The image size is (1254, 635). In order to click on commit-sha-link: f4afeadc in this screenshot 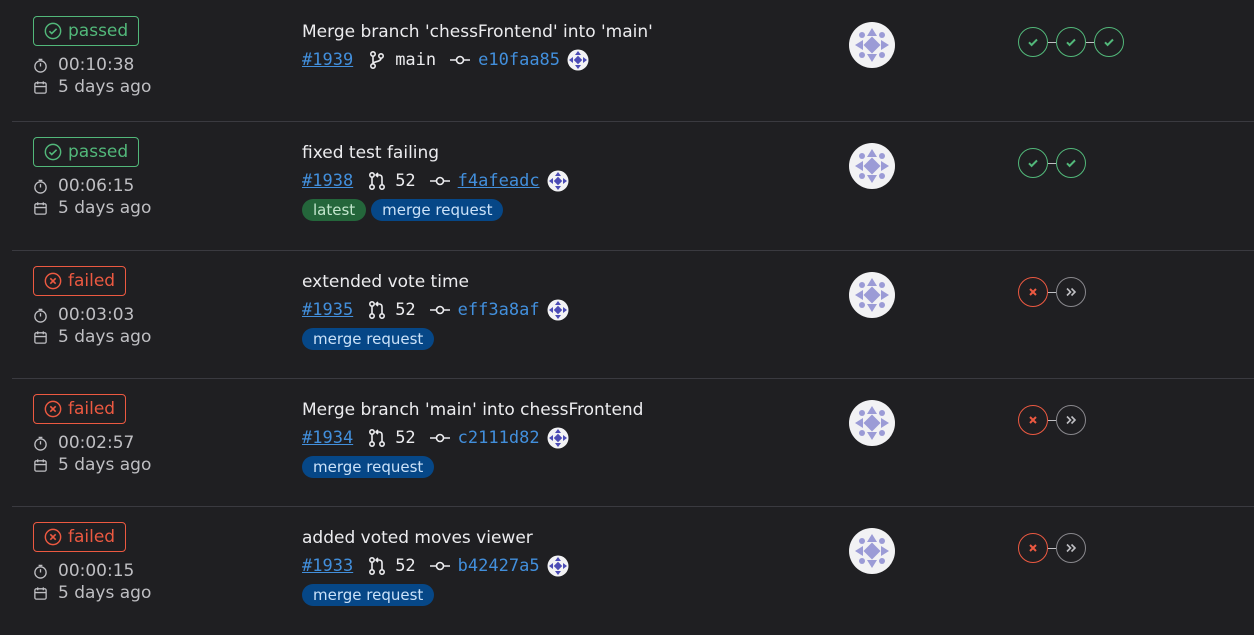, I will do `click(499, 181)`.